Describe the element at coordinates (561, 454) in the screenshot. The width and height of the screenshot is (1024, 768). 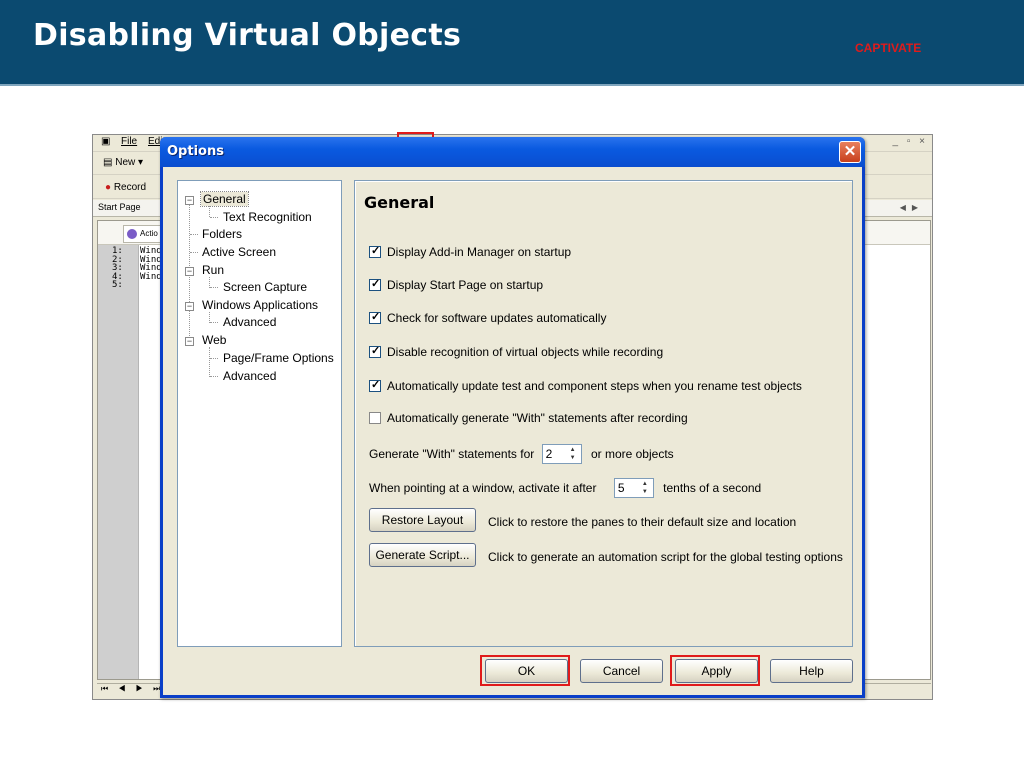
I see `with-statements-spinner: 2 ▲ ▼` at that location.